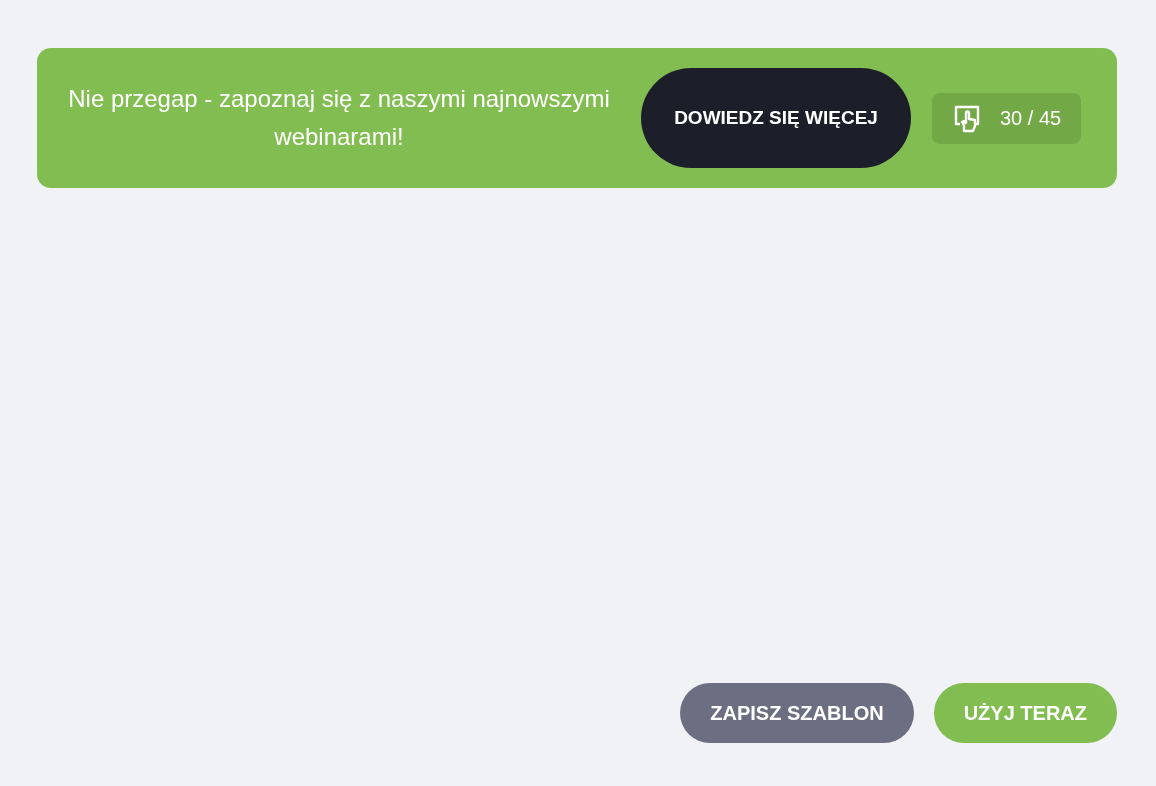 This screenshot has height=786, width=1156. What do you see at coordinates (339, 118) in the screenshot?
I see `banner-message: Nie przegap - zapoznaj się z naszymi najnowszymi webinarami!` at bounding box center [339, 118].